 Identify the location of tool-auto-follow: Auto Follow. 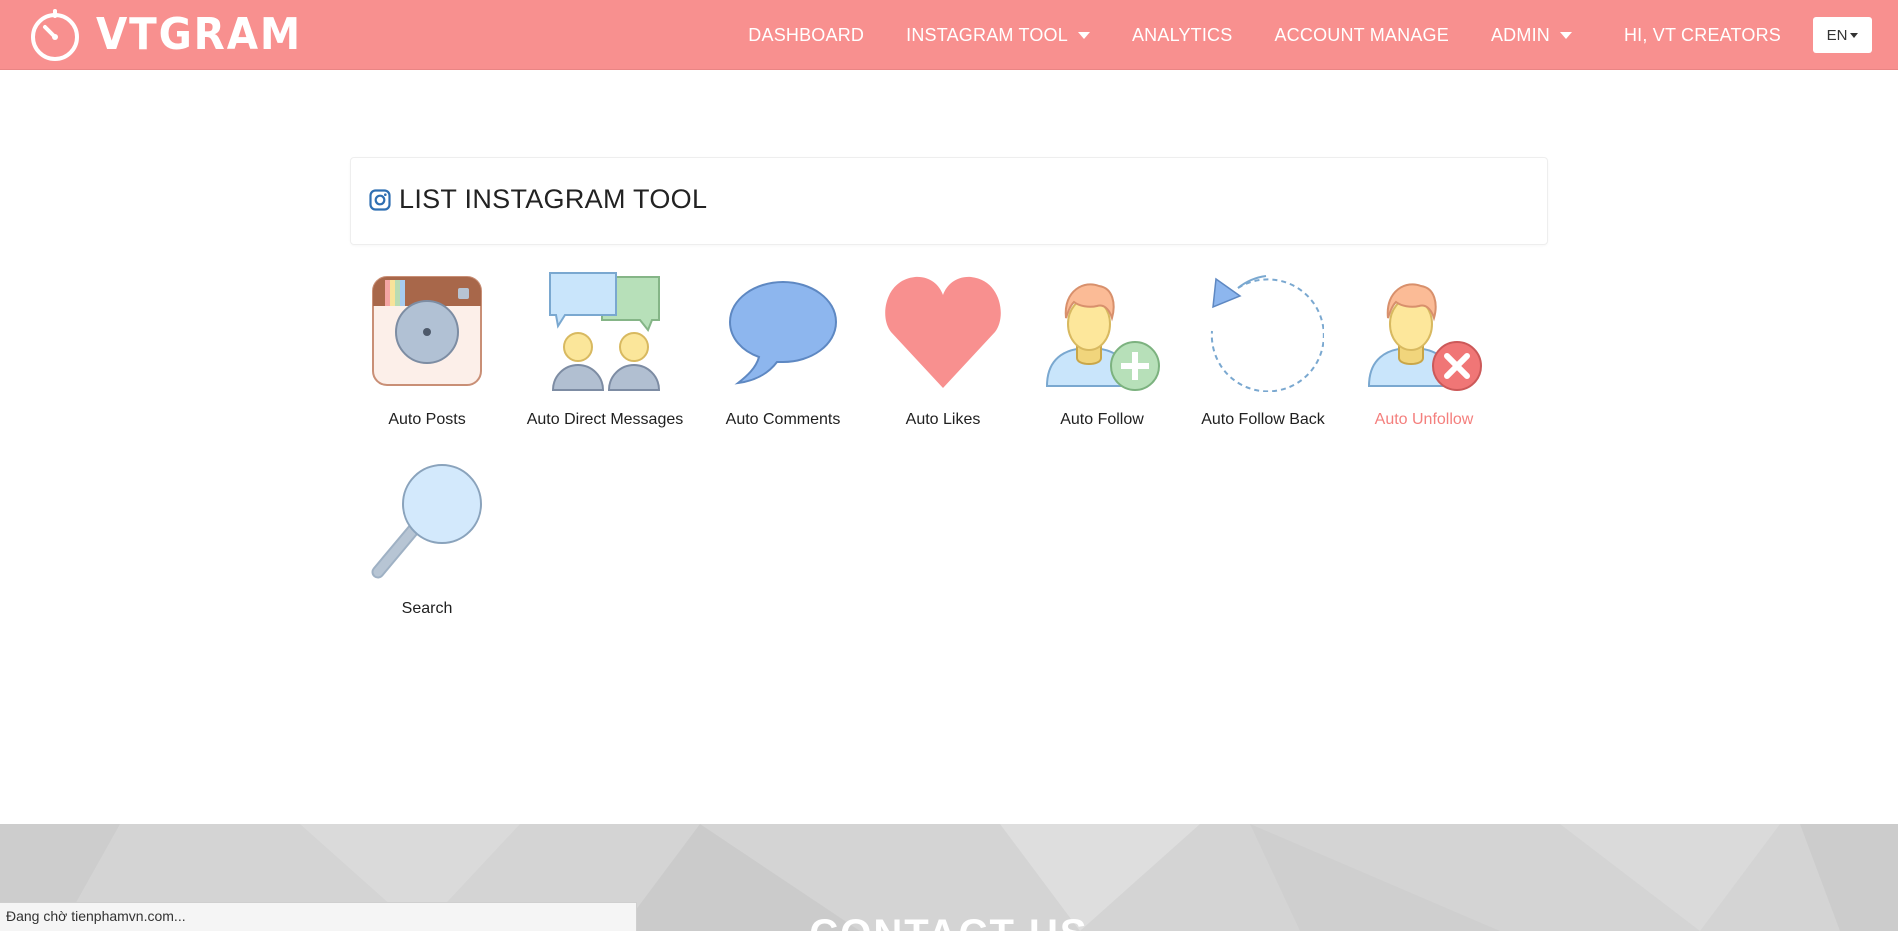
(1102, 349).